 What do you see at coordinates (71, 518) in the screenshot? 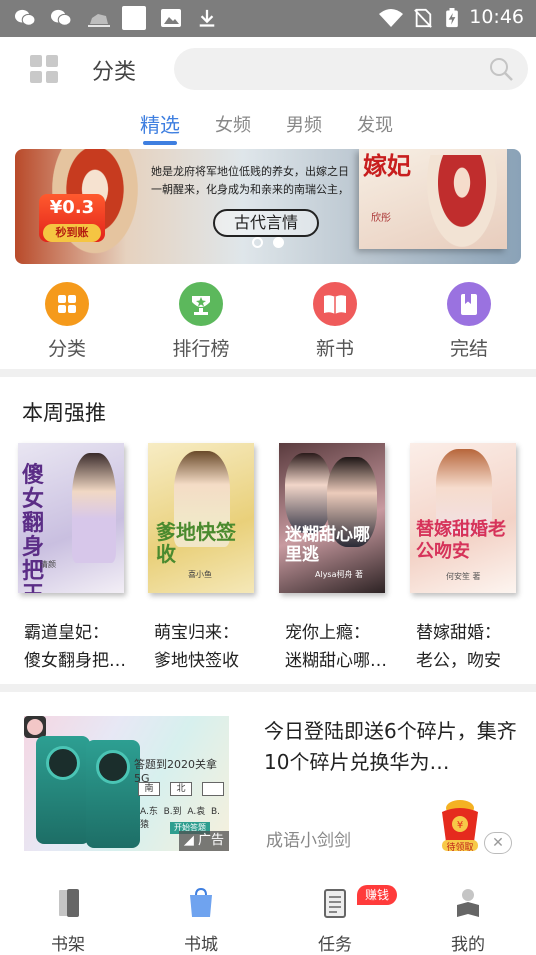
I see `book-cover: 傻女翻身把王上 清颜` at bounding box center [71, 518].